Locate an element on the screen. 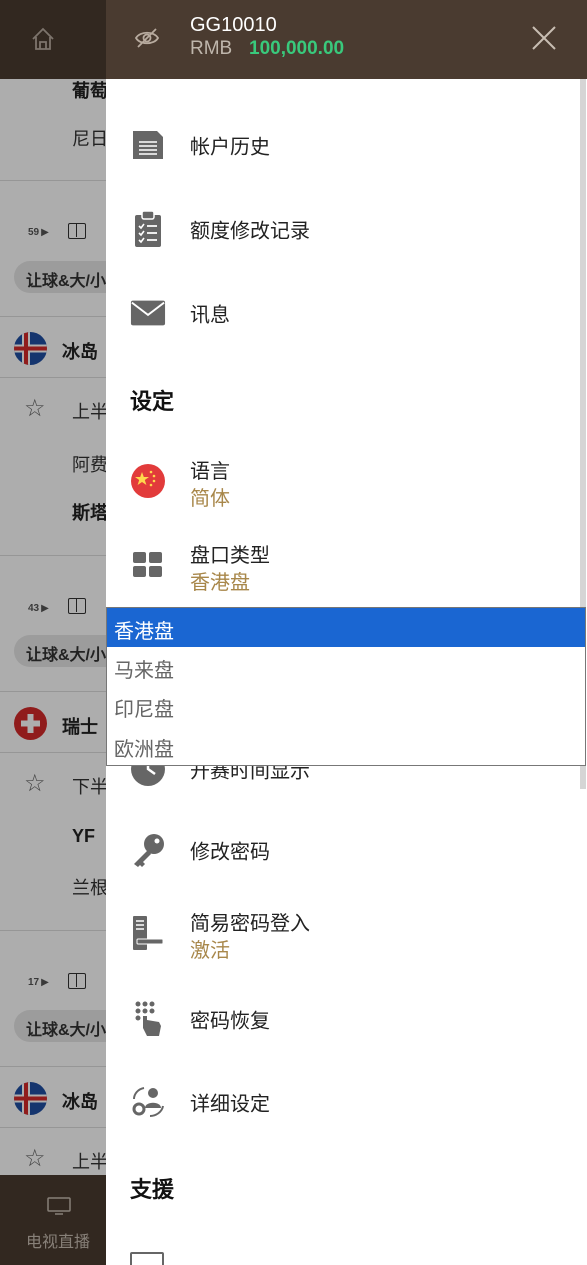  menu-odds-type: 盘口类型 香港盘 is located at coordinates (341, 565).